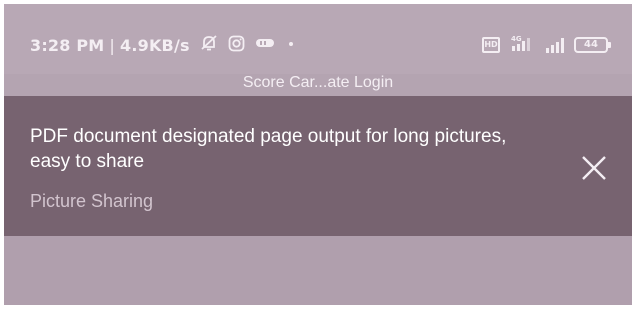 The height and width of the screenshot is (309, 636). I want to click on notification-subtitle: Picture Sharing, so click(92, 201).